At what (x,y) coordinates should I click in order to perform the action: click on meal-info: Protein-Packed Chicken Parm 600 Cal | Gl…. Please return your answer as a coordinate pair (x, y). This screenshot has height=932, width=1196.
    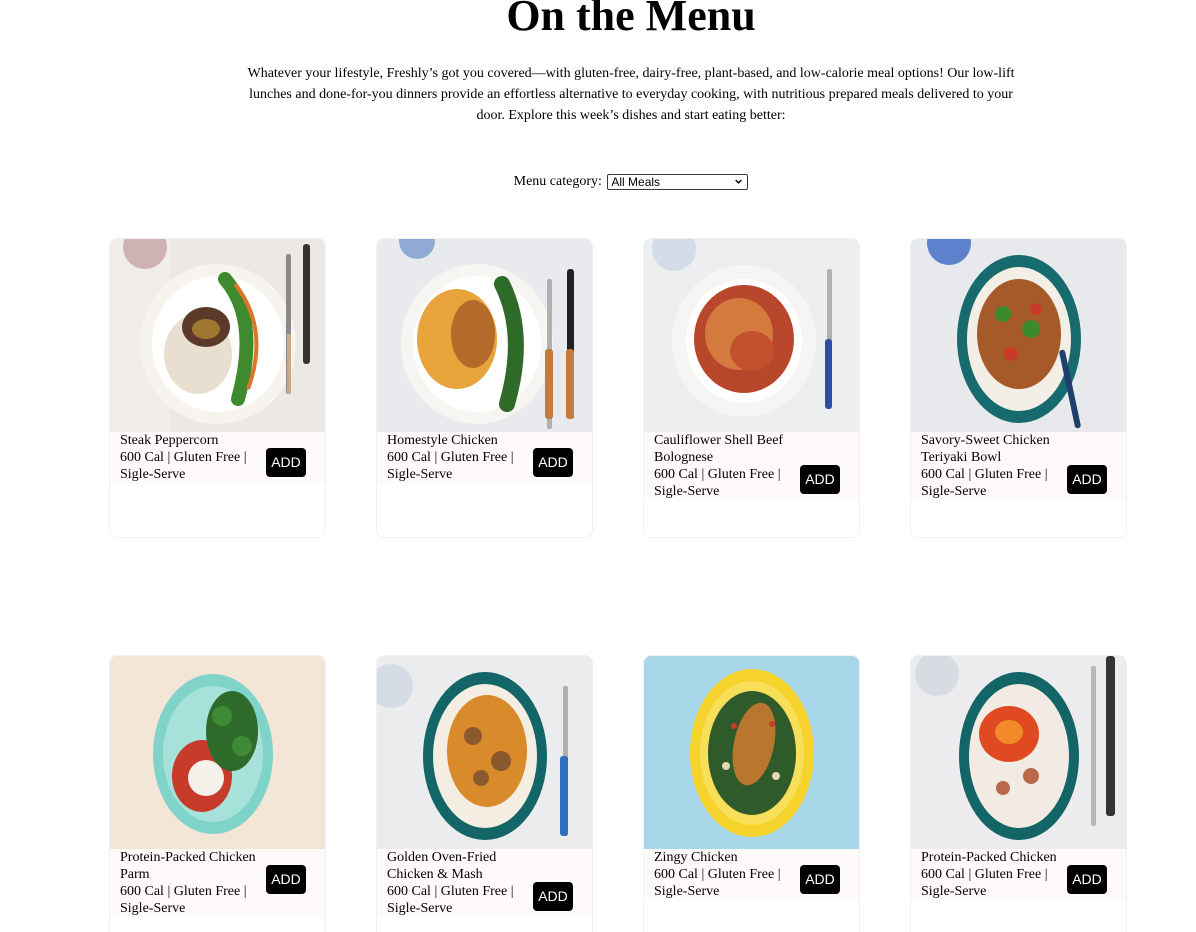
    Looking at the image, I should click on (217, 883).